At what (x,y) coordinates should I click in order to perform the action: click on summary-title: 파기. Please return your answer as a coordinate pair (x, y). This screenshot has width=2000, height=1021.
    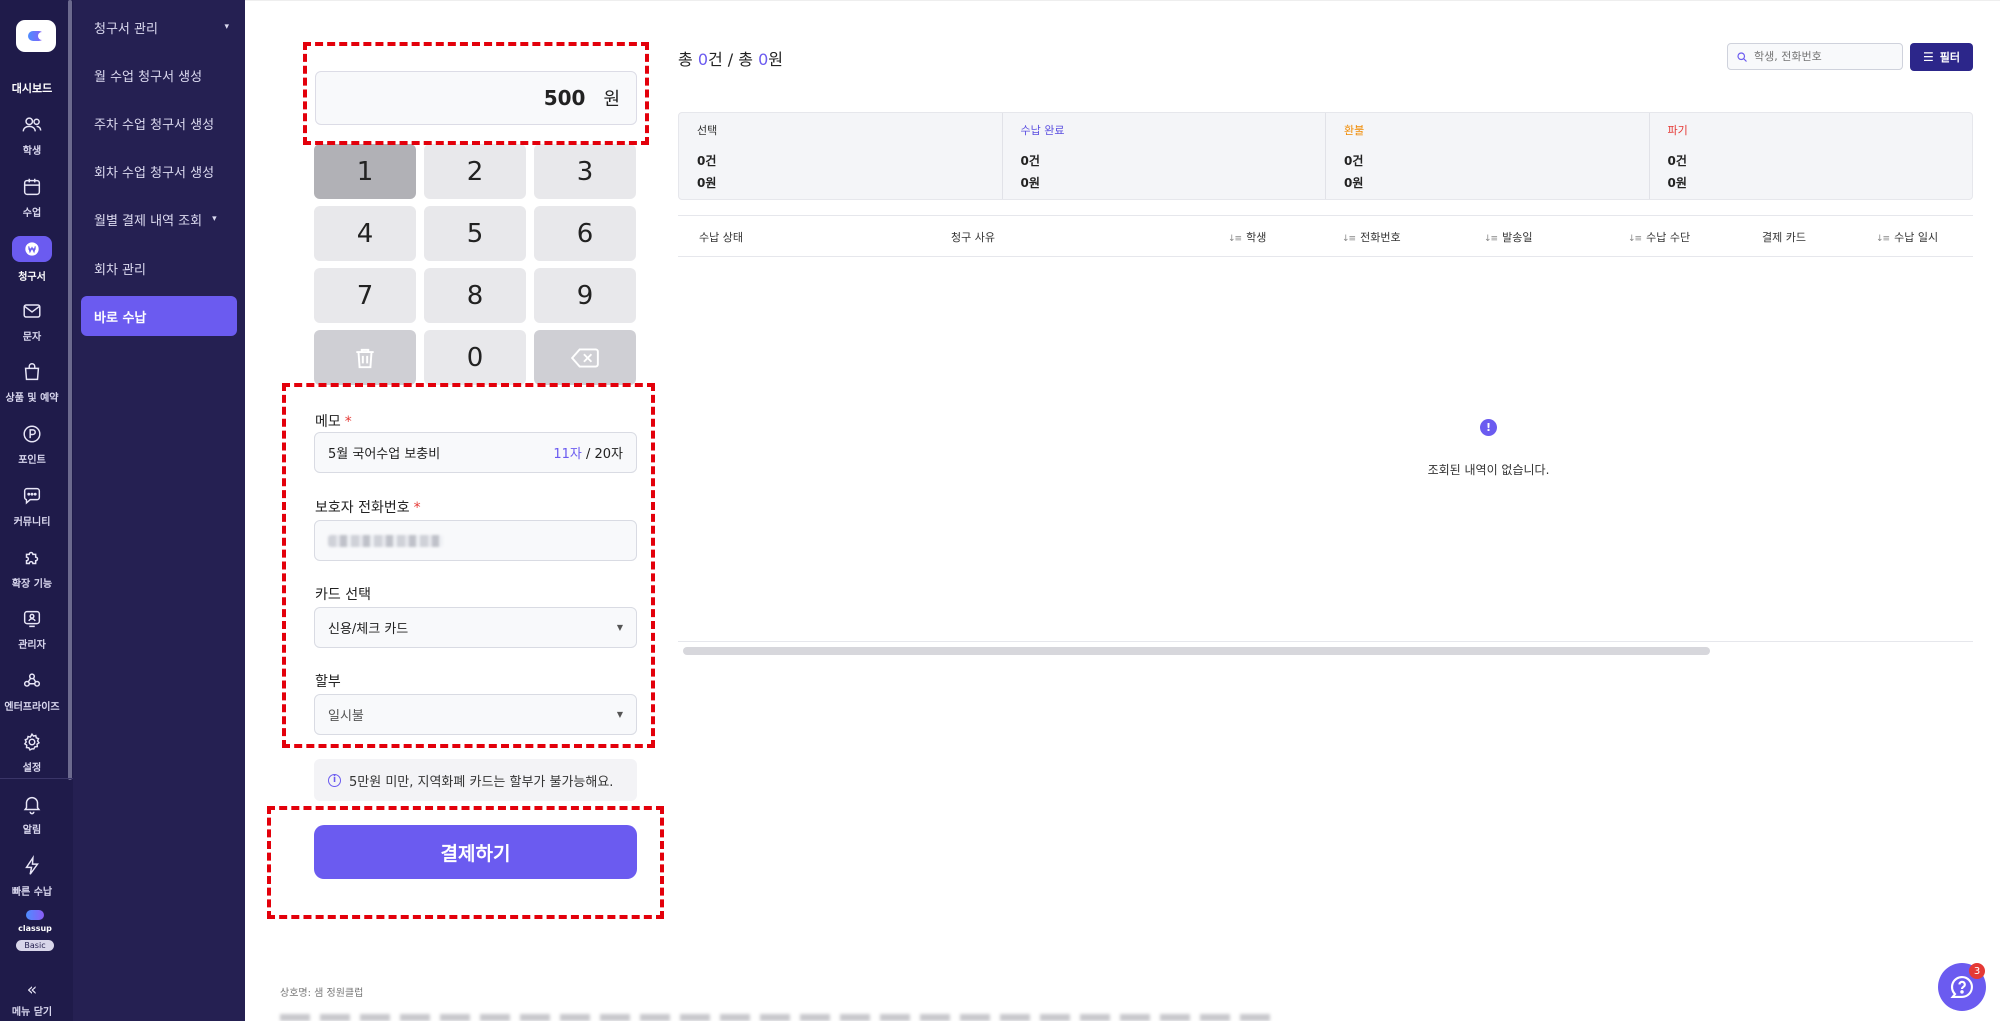
    Looking at the image, I should click on (1677, 130).